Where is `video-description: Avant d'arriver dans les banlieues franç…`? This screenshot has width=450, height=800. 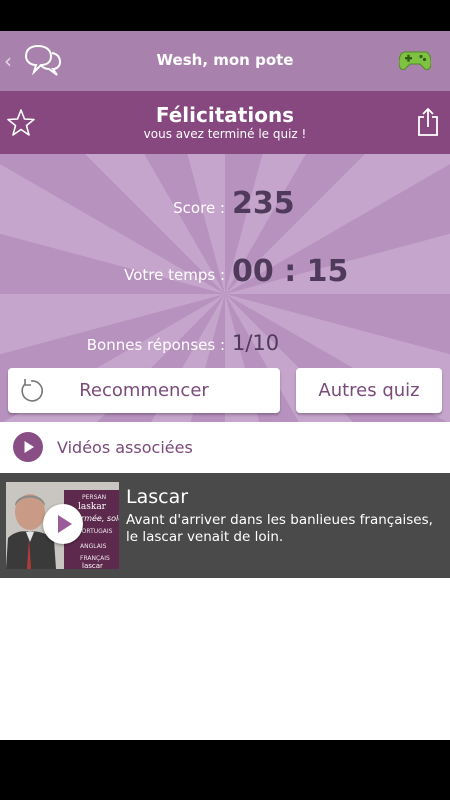
video-description: Avant d'arriver dans les banlieues franç… is located at coordinates (279, 528).